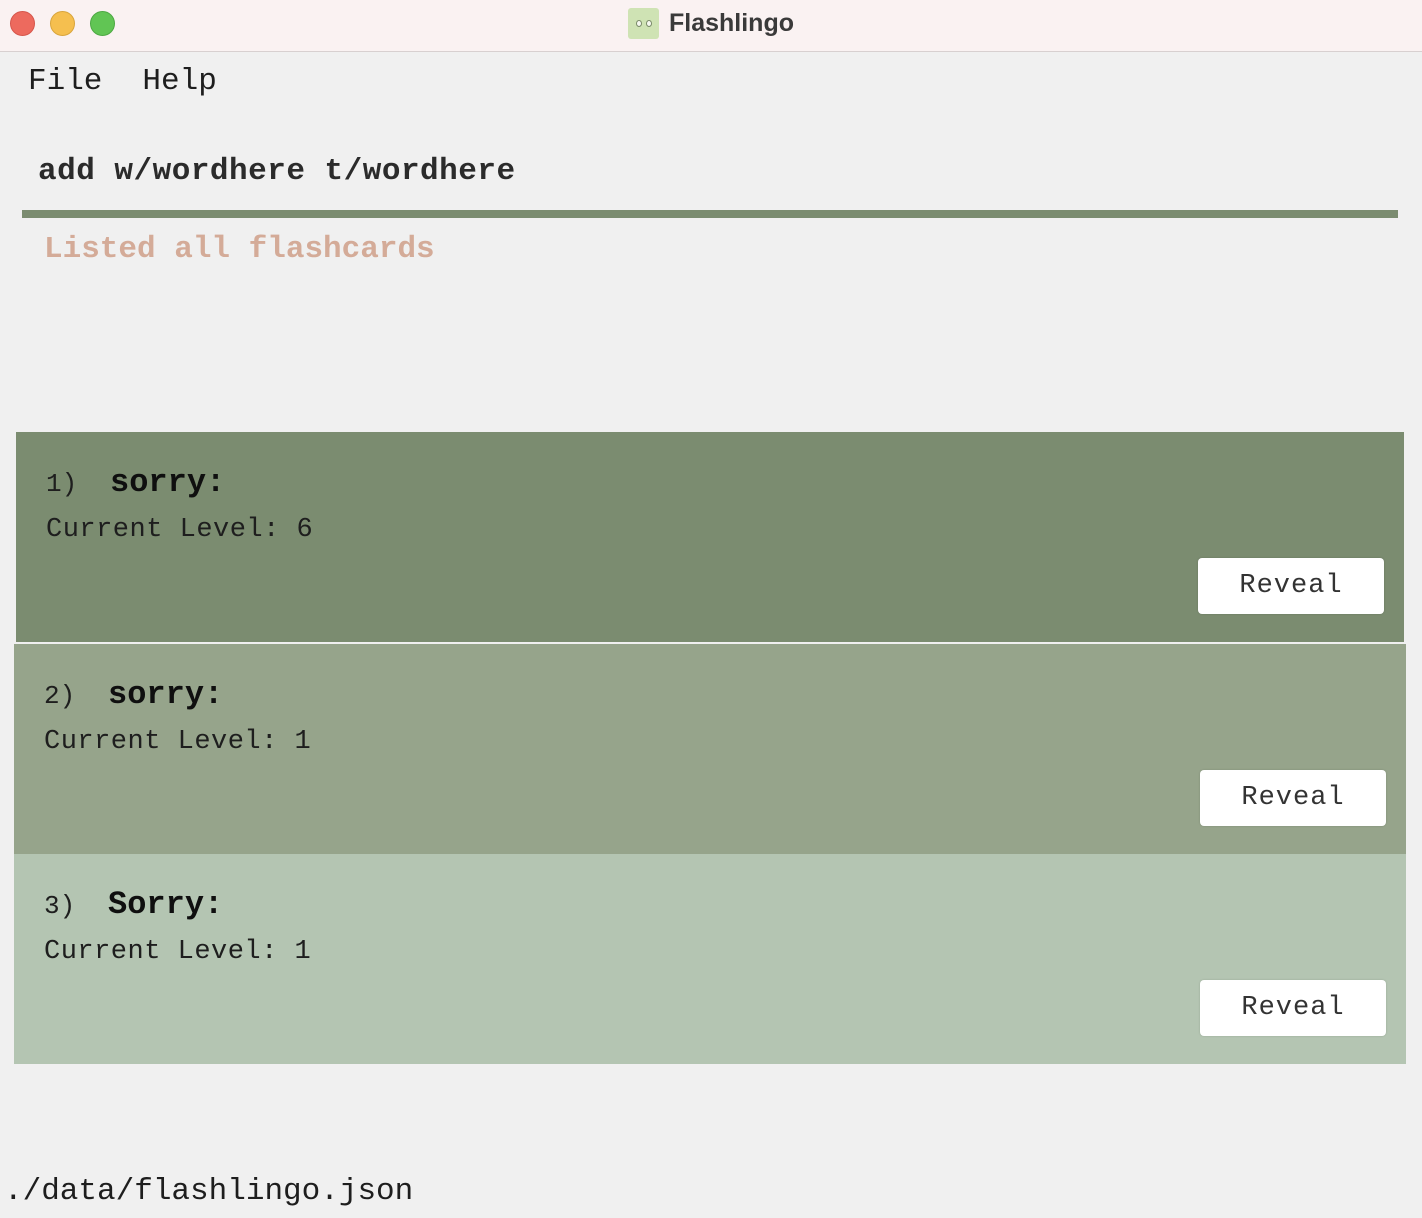 Image resolution: width=1422 pixels, height=1218 pixels. I want to click on flashcard-index: 3), so click(60, 906).